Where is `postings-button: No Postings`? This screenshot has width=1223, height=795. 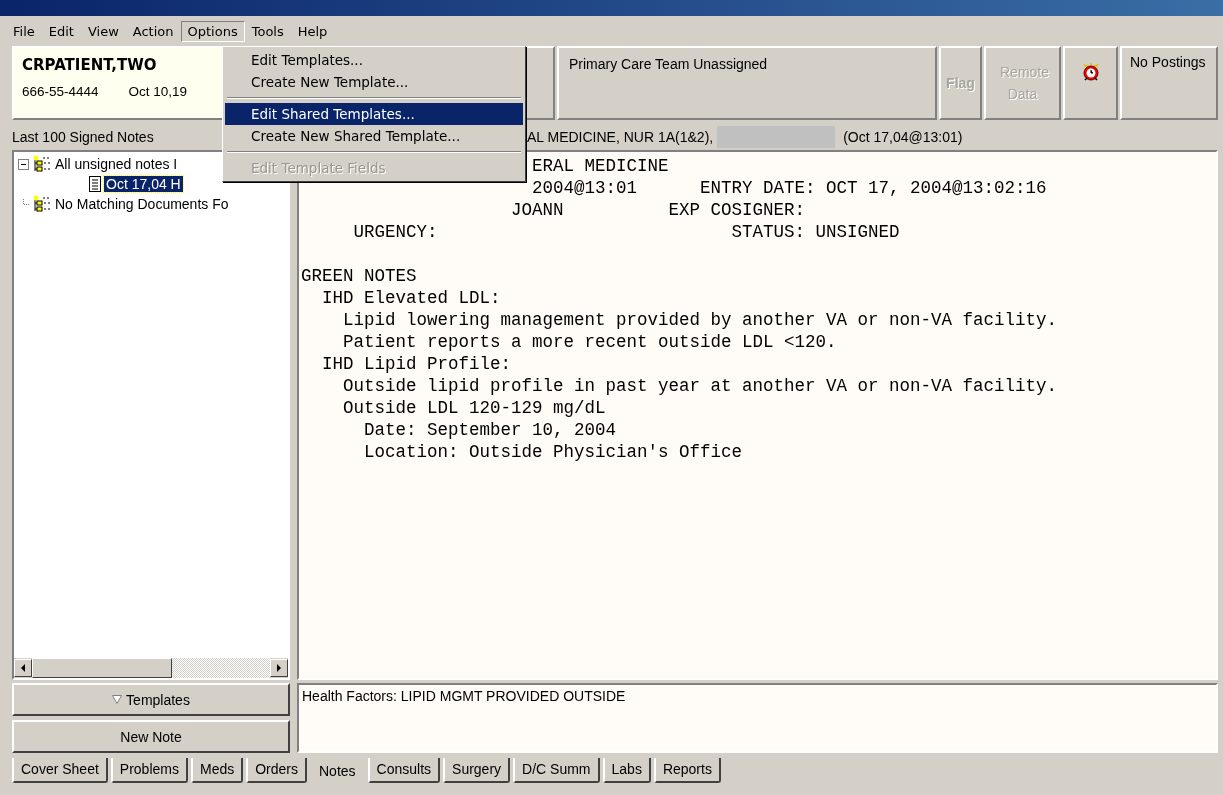
postings-button: No Postings is located at coordinates (1169, 83).